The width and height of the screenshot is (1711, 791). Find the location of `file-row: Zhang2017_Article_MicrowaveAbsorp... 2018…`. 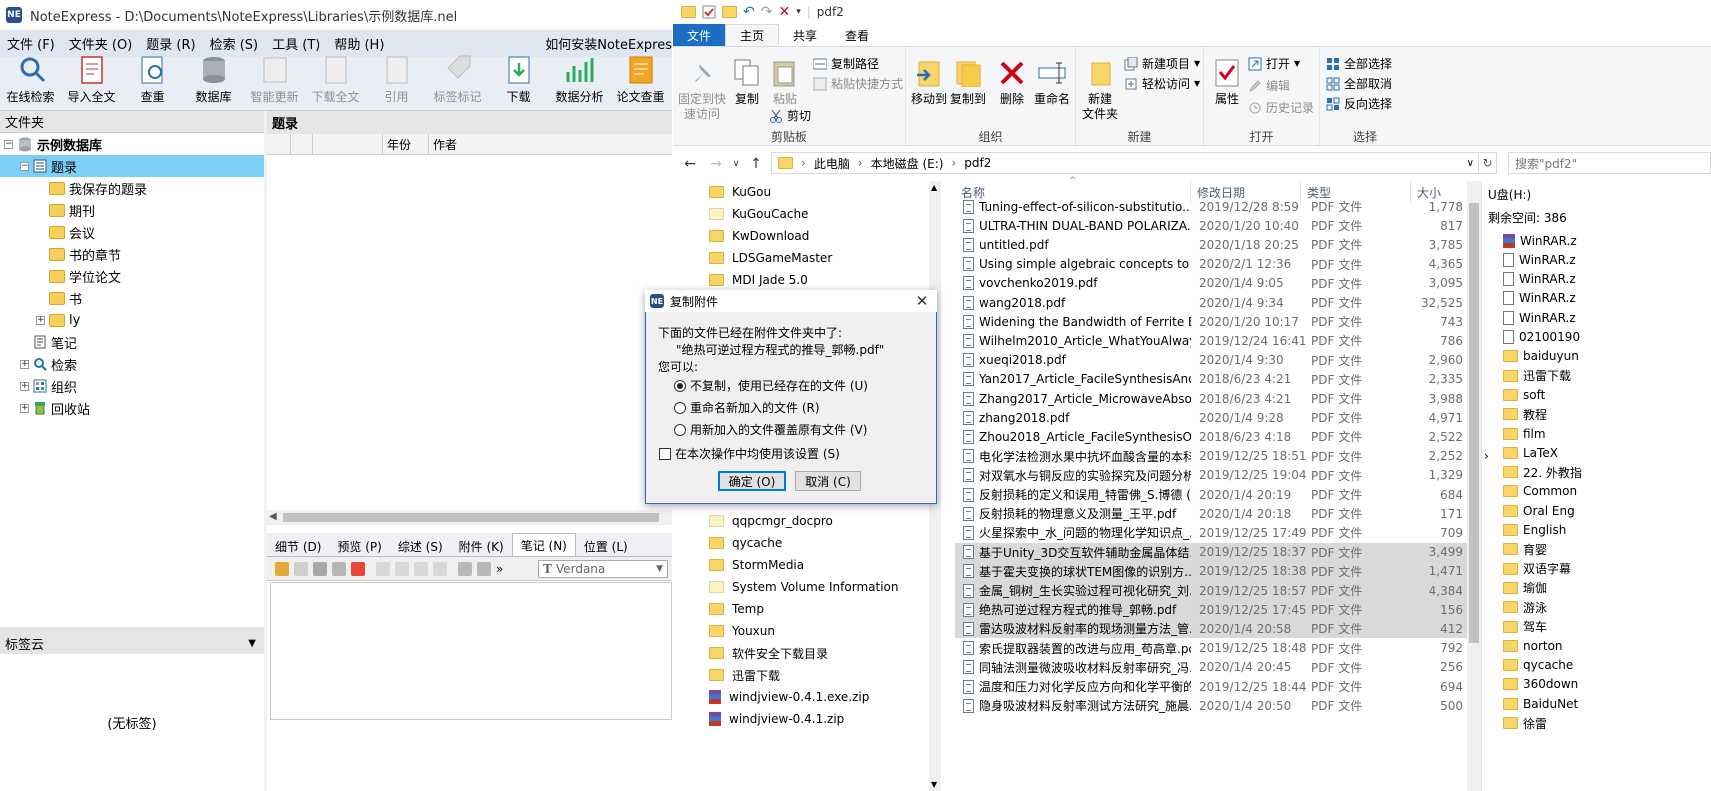

file-row: Zhang2017_Article_MicrowaveAbsorp... 2018… is located at coordinates (1211, 398).